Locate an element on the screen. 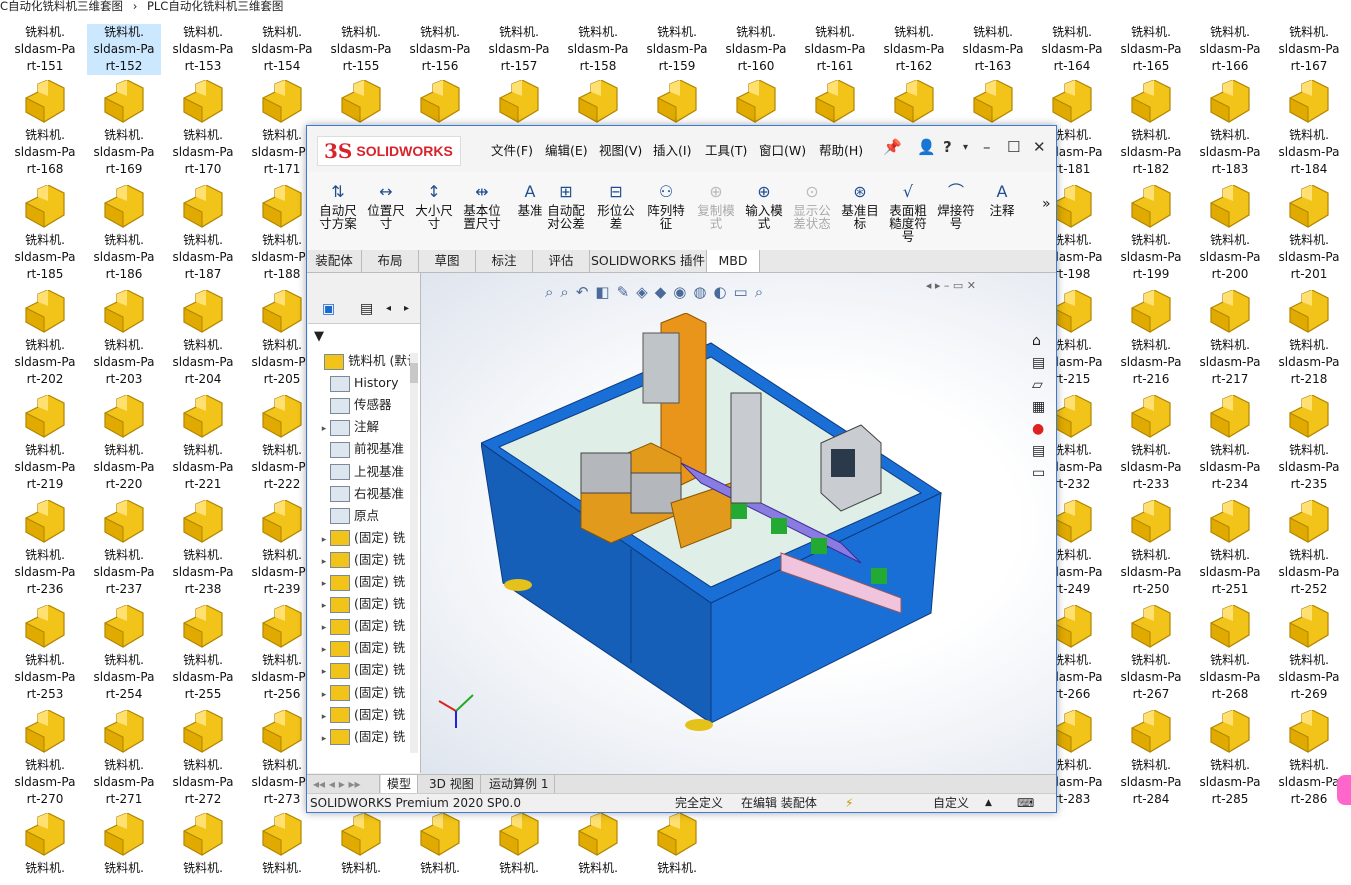  design-library-icon: ▤ is located at coordinates (1043, 366).